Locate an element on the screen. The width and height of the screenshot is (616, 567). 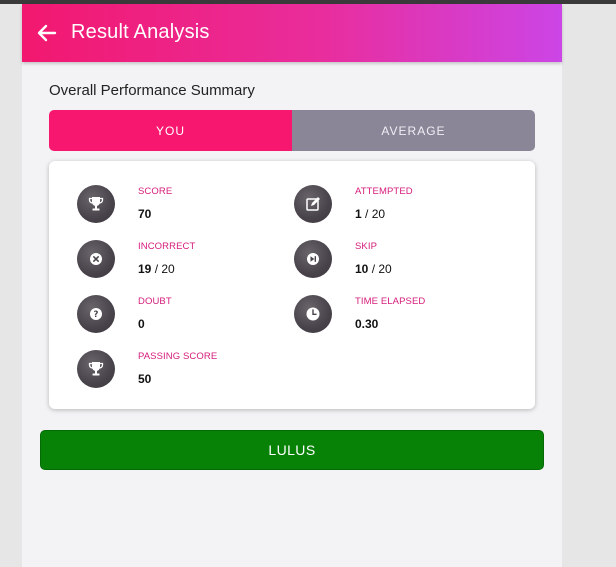
passing-score-value: 50 is located at coordinates (145, 379).